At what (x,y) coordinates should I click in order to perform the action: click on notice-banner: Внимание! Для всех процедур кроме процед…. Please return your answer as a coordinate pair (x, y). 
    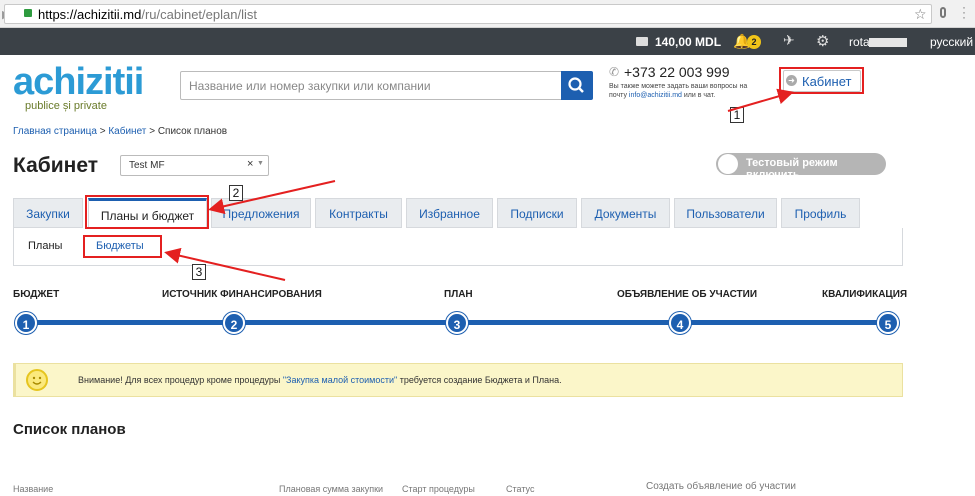
    Looking at the image, I should click on (458, 380).